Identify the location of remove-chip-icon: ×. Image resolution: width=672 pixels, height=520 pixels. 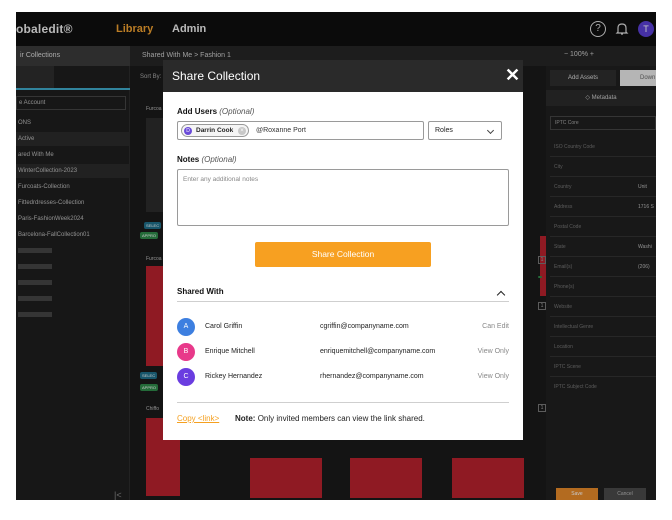
(242, 131).